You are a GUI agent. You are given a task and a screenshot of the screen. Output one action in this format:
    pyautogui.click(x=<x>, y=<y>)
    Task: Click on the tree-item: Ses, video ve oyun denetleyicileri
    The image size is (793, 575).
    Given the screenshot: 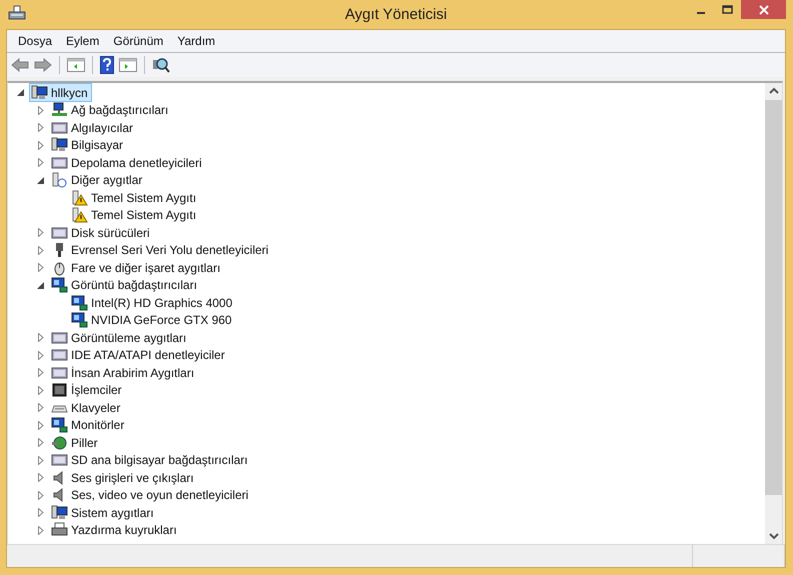 What is the action you would take?
    pyautogui.click(x=159, y=495)
    